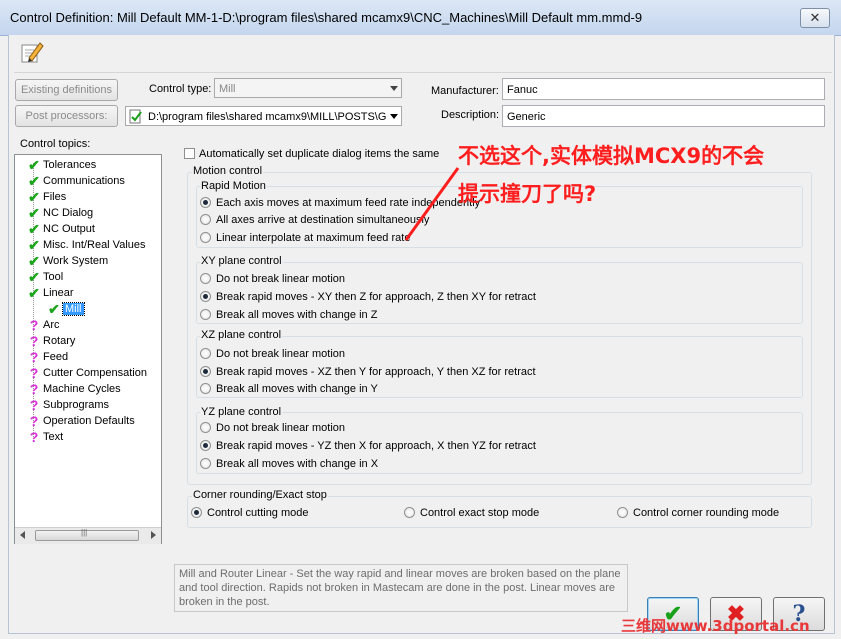  I want to click on tree-item-label: Machine Cycles, so click(82, 389).